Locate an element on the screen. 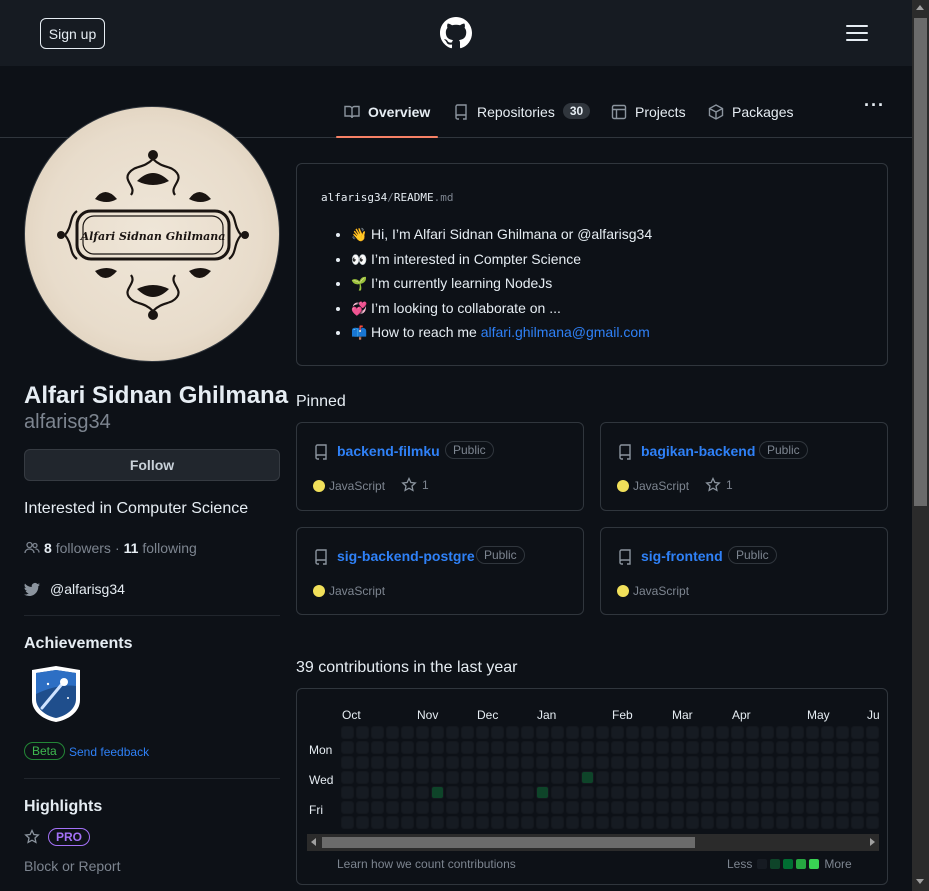 The width and height of the screenshot is (929, 891). scroll-right-arrow-icon is located at coordinates (872, 842).